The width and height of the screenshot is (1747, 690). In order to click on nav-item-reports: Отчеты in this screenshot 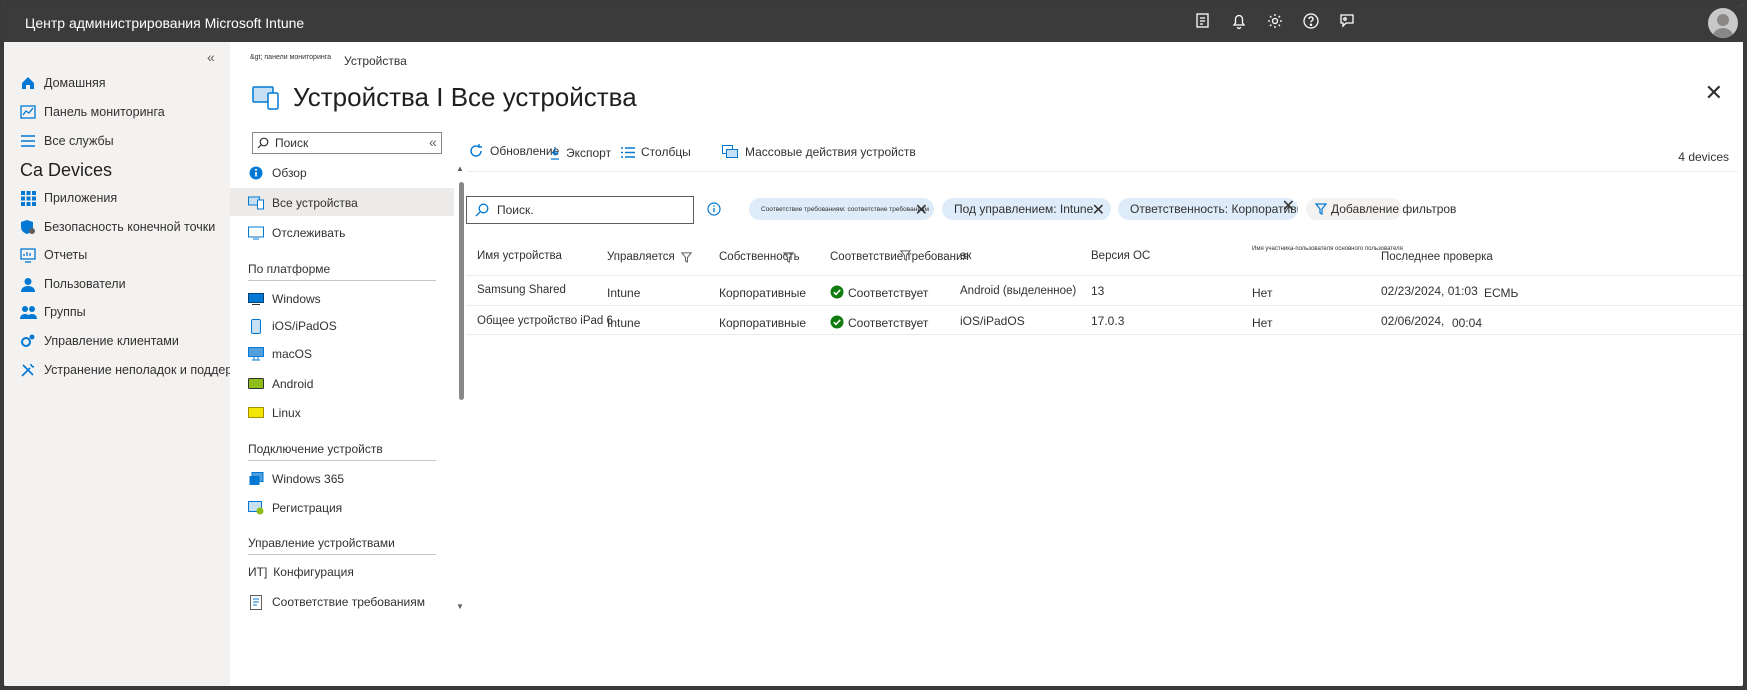, I will do `click(52, 255)`.